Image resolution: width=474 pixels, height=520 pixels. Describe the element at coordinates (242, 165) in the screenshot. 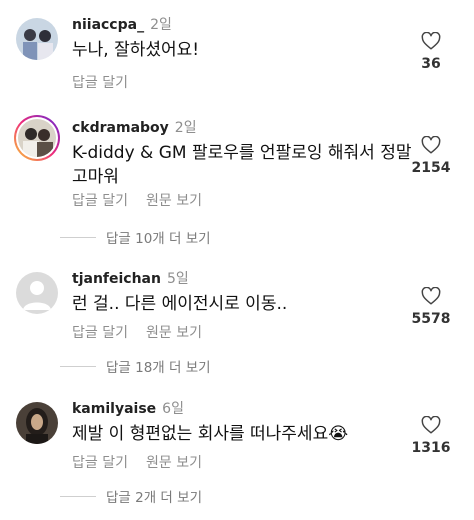

I see `comment-text: K-diddy & GM 팔로우를 언팔로잉 해줘서 정말 고마워` at that location.